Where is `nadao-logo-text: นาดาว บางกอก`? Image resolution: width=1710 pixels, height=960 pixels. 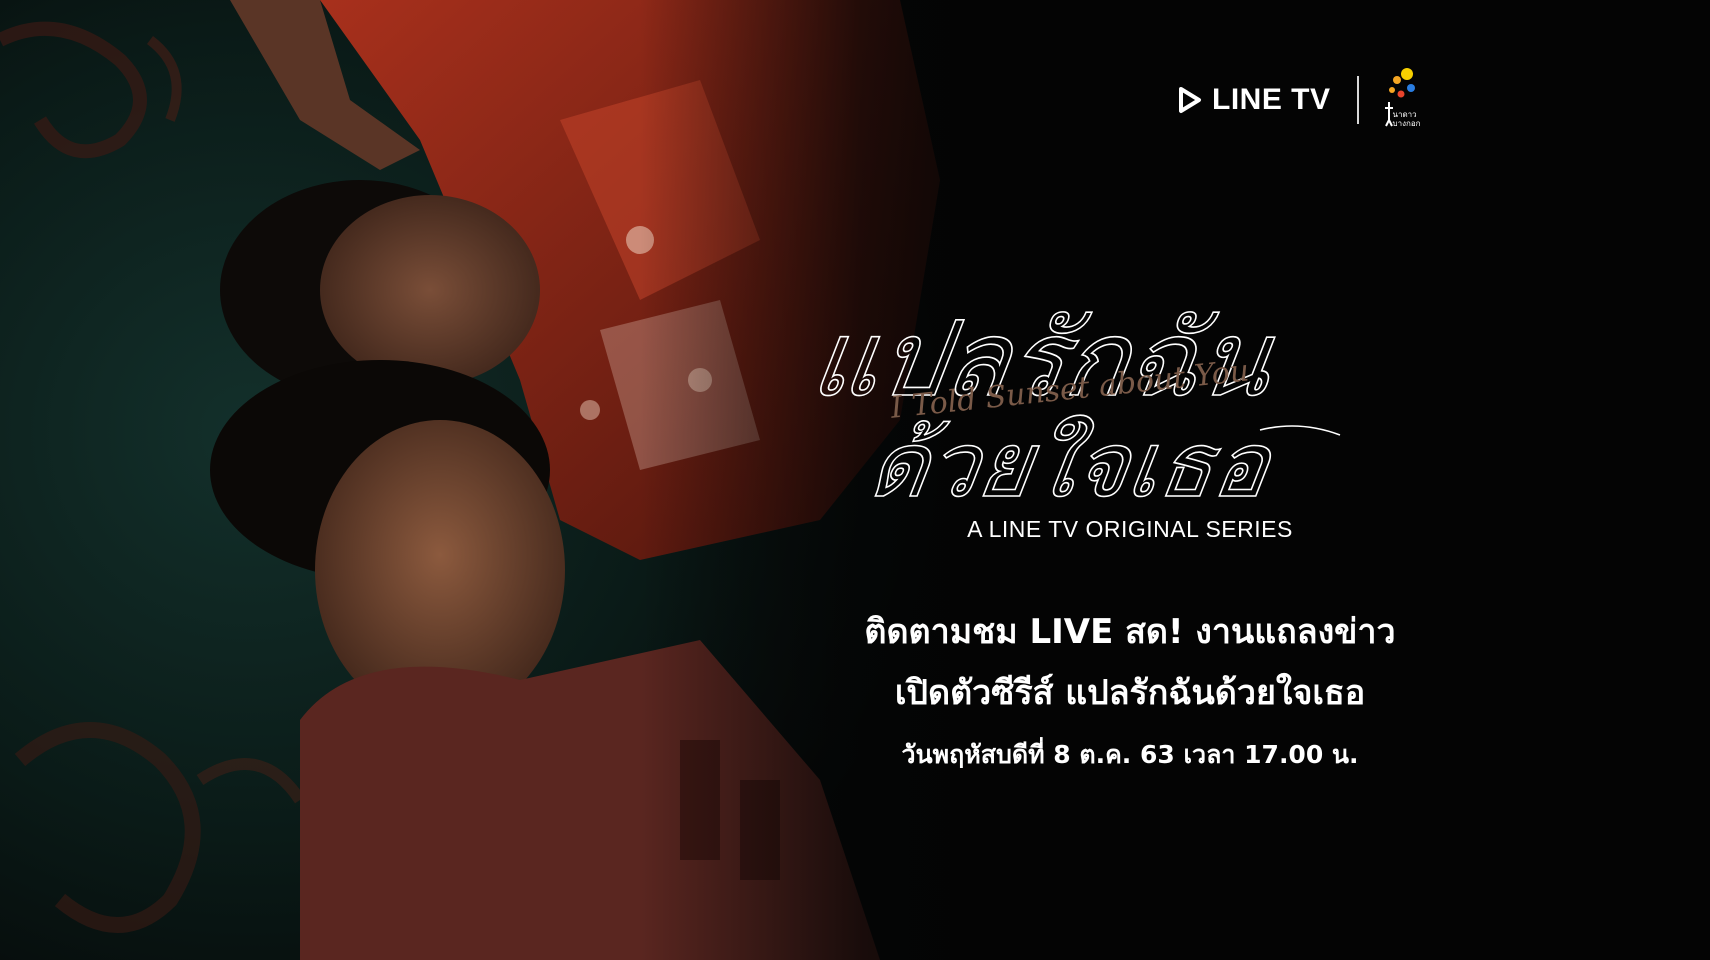 nadao-logo-text: นาดาว บางกอก is located at coordinates (1407, 119).